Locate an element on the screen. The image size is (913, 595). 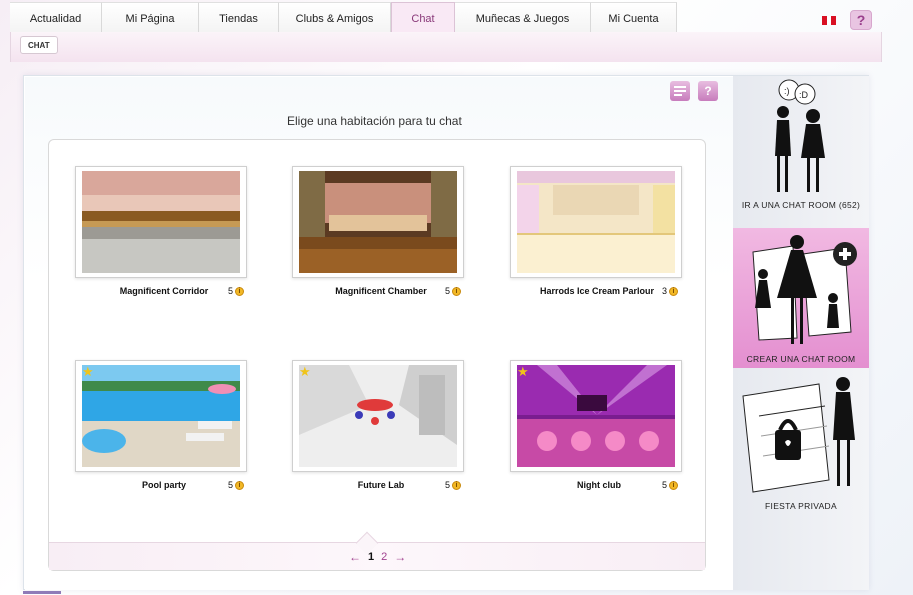
tab-munecas-juegos: Muñecas & Juegos is located at coordinates (523, 17).